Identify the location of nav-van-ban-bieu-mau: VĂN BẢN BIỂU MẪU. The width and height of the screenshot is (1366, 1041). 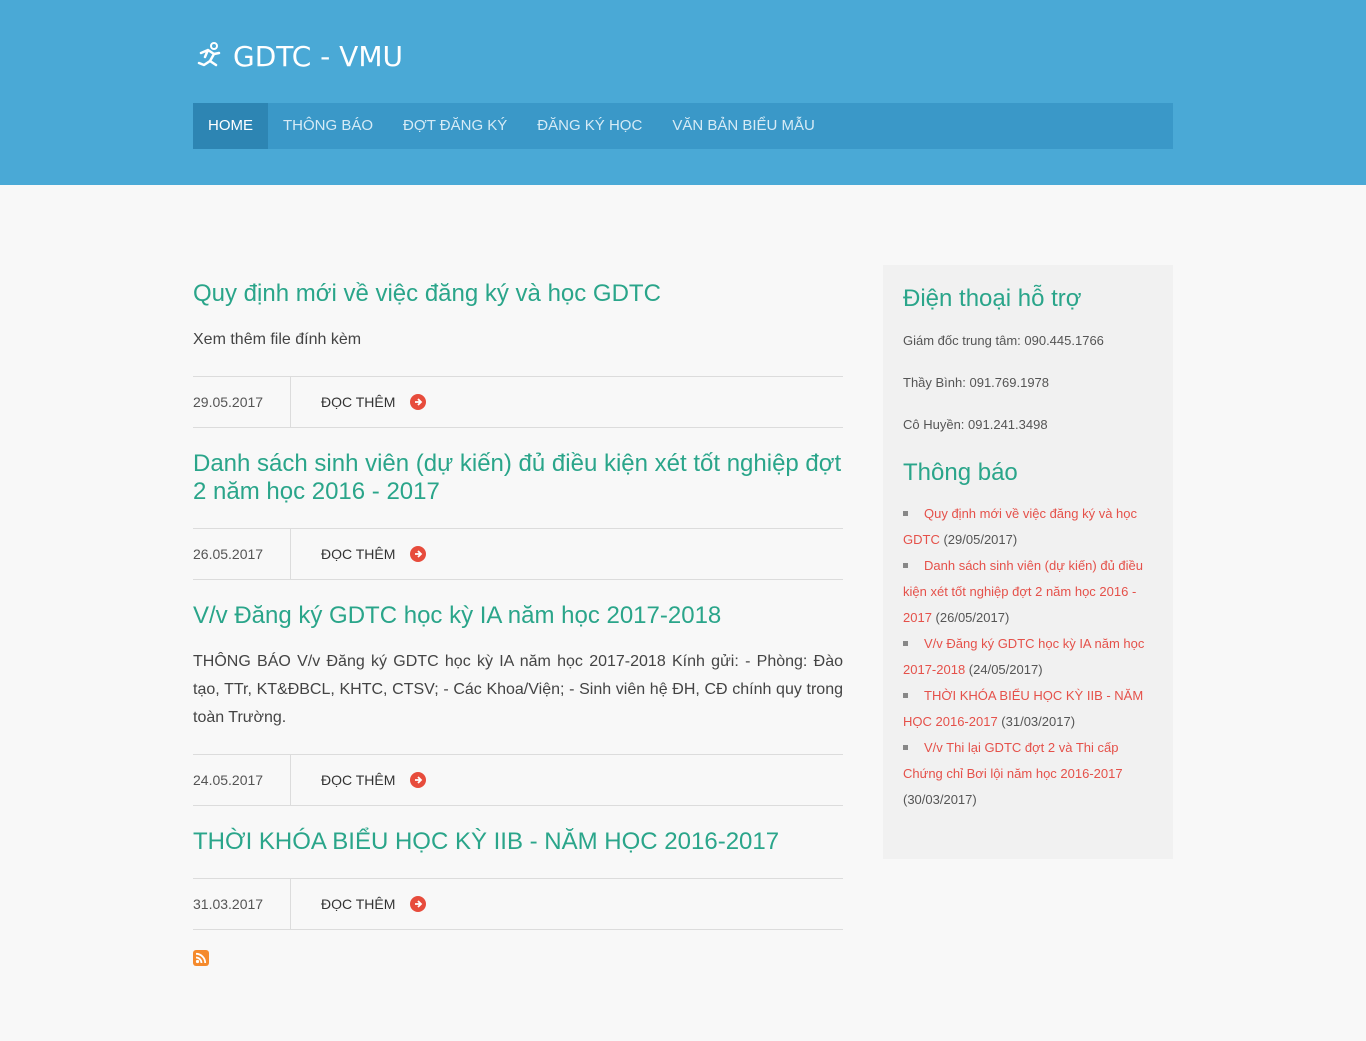
(743, 126).